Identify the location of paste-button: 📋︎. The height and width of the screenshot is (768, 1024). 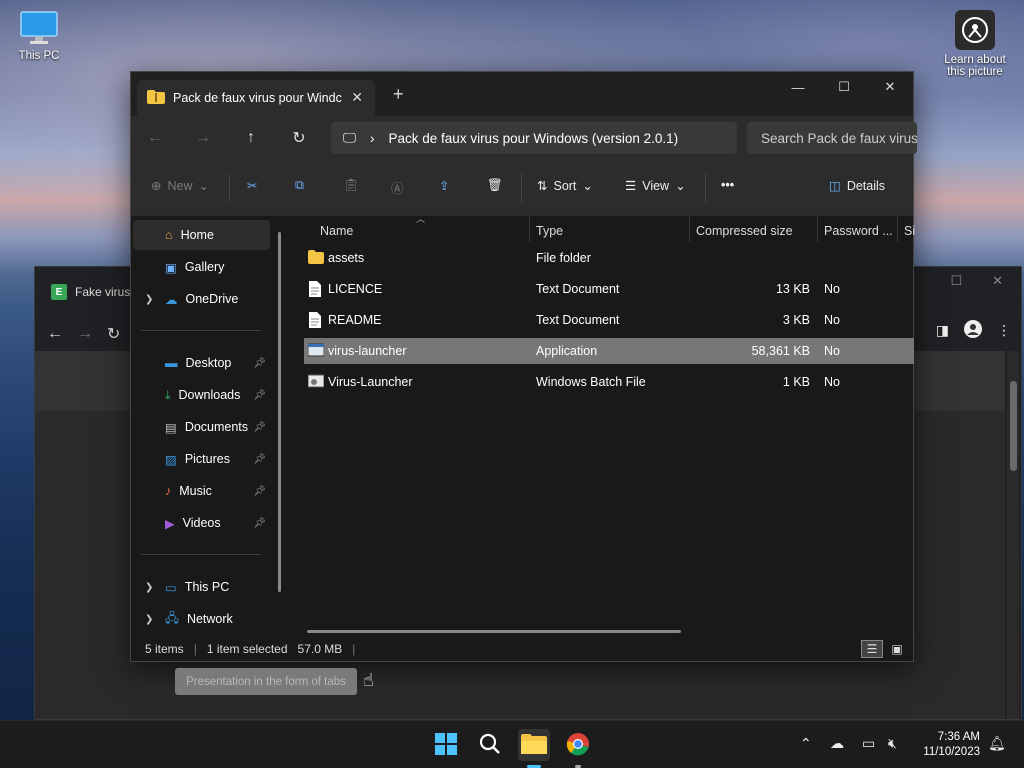
(351, 185).